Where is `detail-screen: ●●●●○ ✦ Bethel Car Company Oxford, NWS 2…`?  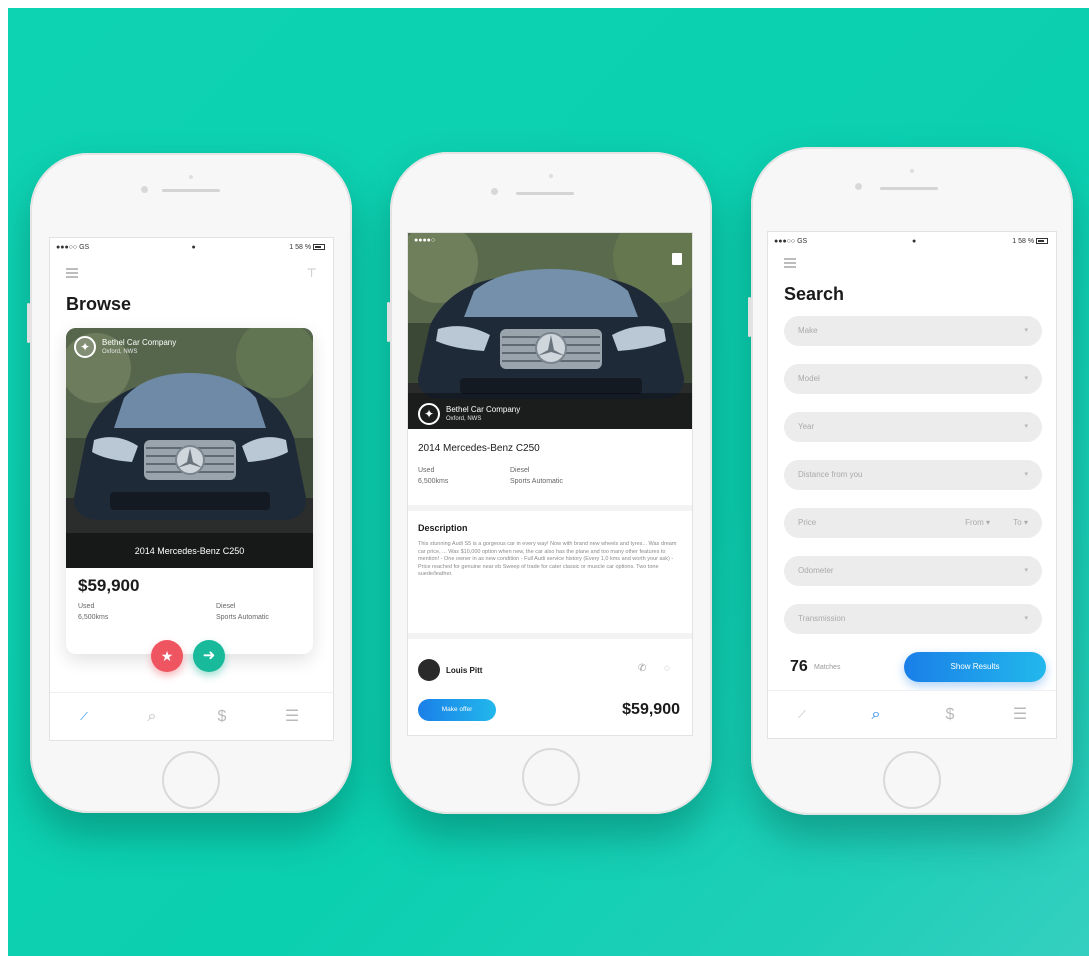 detail-screen: ●●●●○ ✦ Bethel Car Company Oxford, NWS 2… is located at coordinates (550, 484).